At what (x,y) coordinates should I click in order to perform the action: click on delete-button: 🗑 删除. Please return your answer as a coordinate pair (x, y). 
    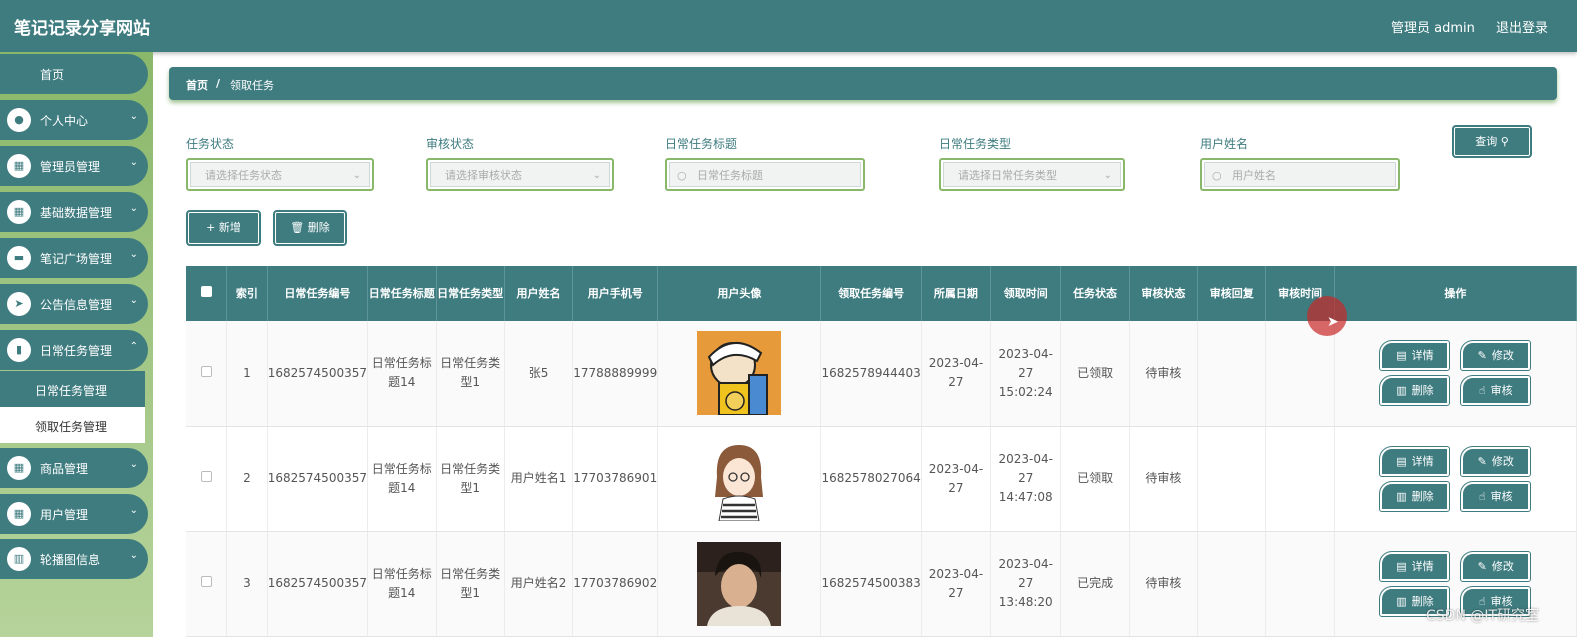
    Looking at the image, I should click on (310, 228).